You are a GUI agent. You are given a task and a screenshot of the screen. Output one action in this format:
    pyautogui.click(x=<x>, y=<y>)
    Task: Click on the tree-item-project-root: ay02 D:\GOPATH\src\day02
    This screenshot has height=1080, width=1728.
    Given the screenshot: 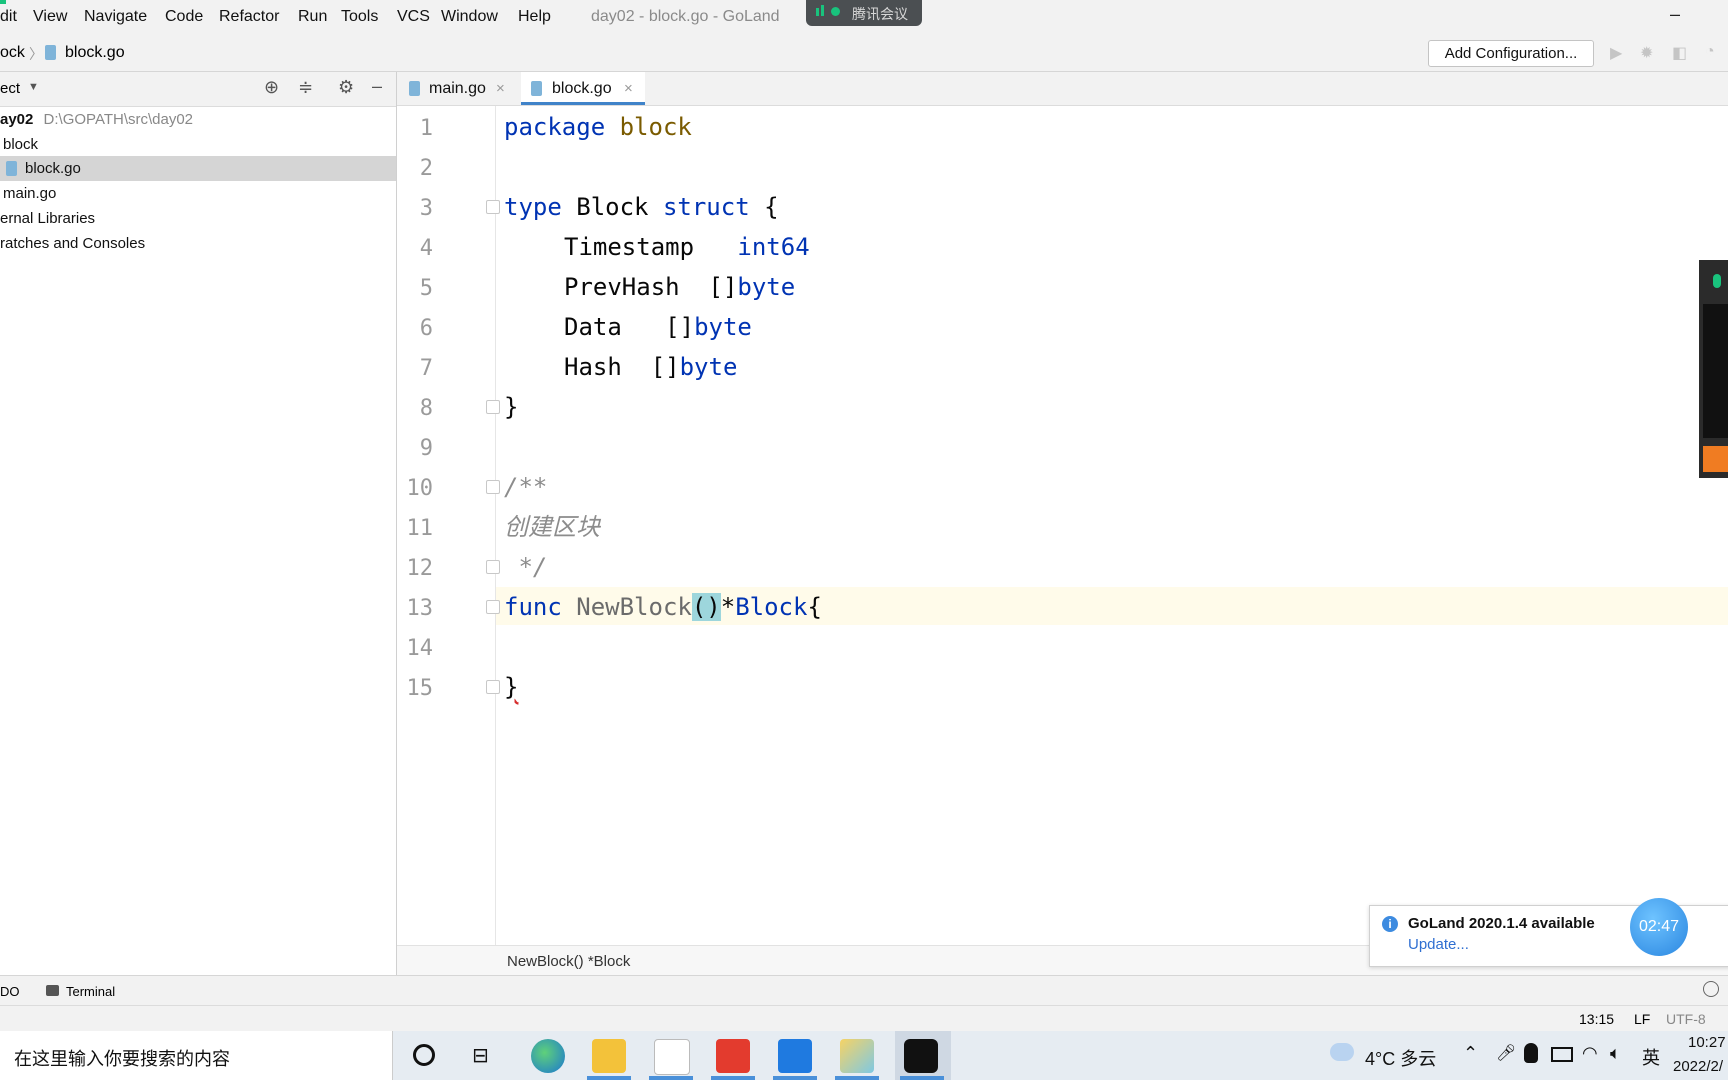 What is the action you would take?
    pyautogui.click(x=198, y=119)
    